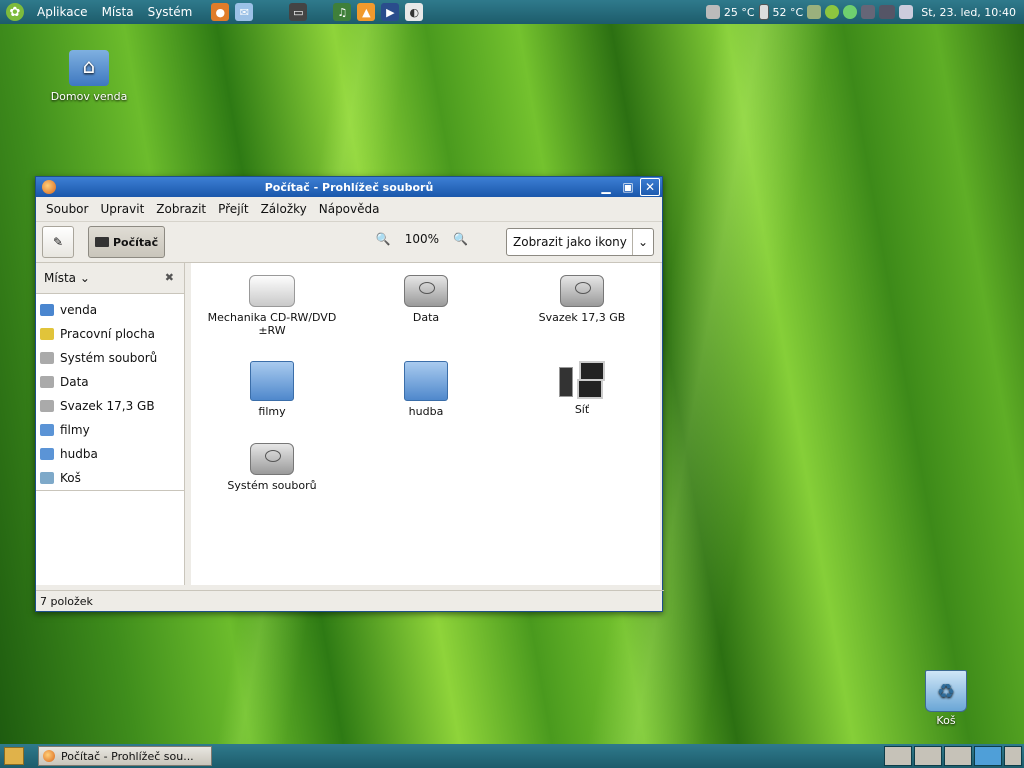  Describe the element at coordinates (788, 12) in the screenshot. I see `gpu-temp: 52 °C` at that location.